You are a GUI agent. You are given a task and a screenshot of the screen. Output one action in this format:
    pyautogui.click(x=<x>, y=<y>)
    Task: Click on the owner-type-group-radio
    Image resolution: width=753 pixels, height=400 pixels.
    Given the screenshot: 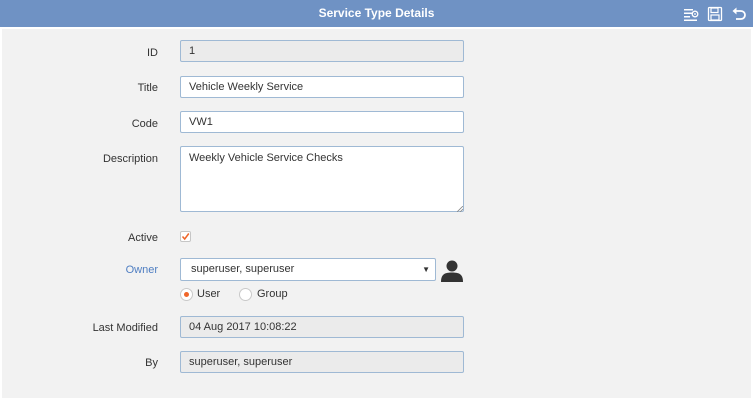 What is the action you would take?
    pyautogui.click(x=245, y=294)
    